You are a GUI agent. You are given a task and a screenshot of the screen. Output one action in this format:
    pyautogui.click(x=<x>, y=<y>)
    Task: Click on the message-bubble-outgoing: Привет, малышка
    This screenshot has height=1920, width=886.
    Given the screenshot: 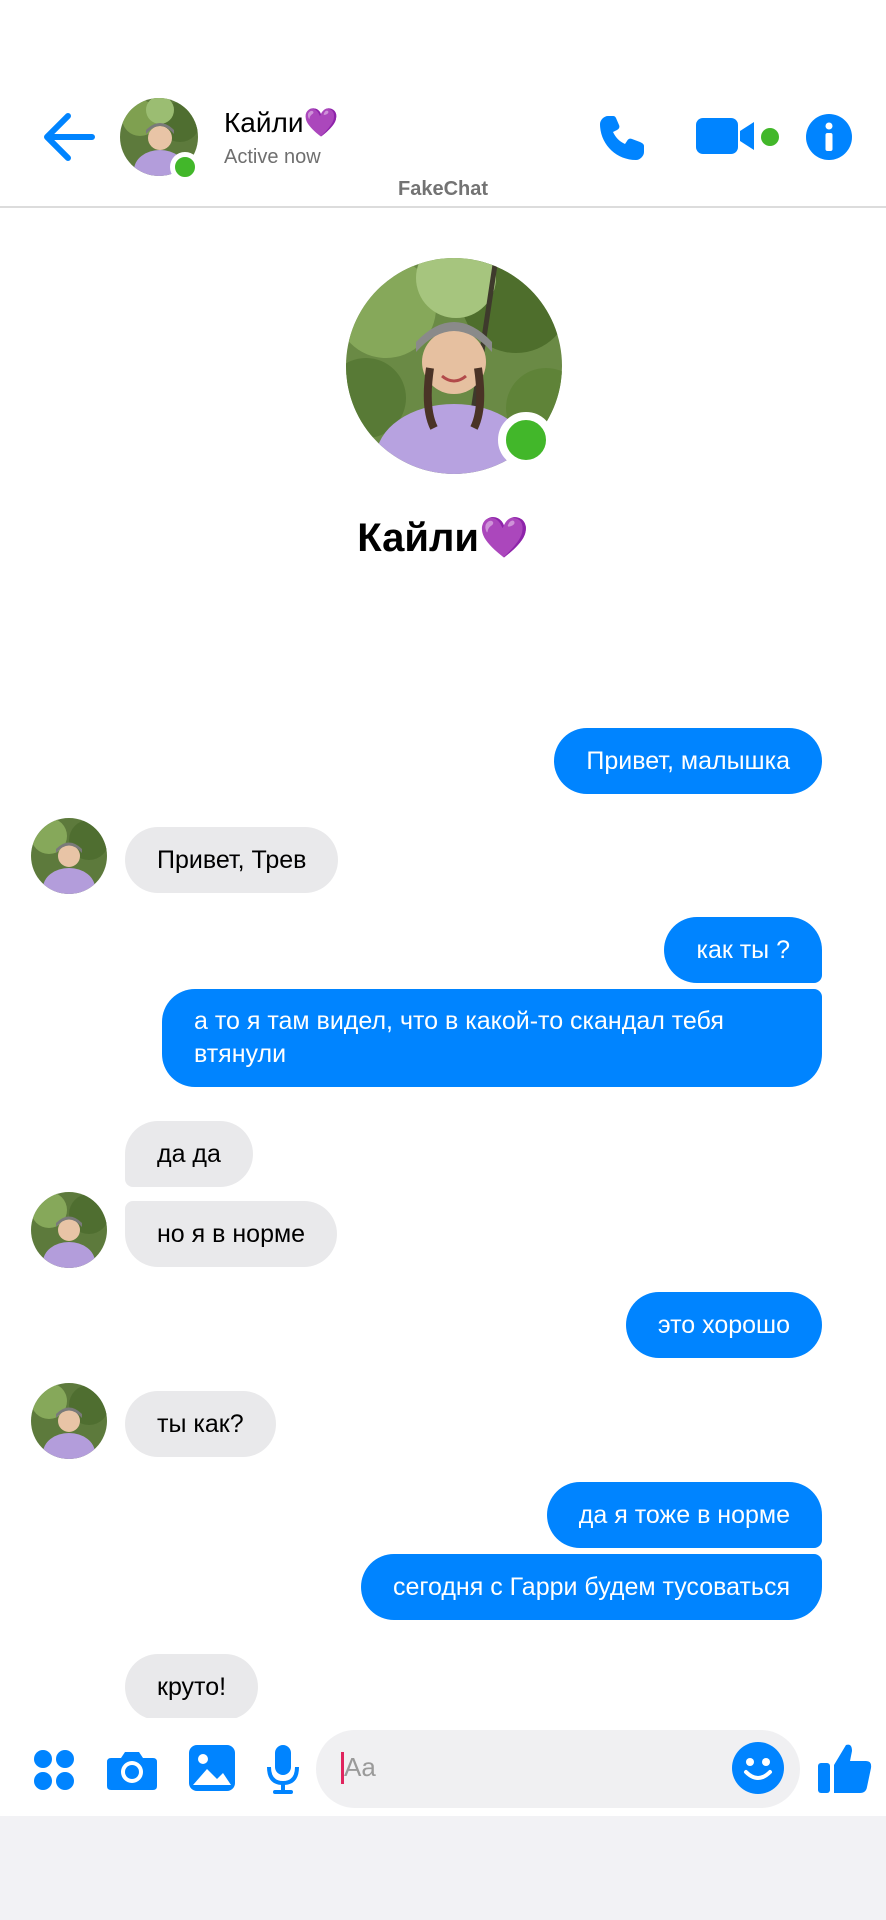 What is the action you would take?
    pyautogui.click(x=688, y=761)
    